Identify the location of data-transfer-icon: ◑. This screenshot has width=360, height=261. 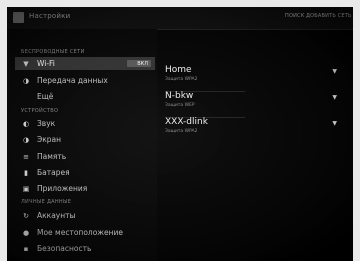
(26, 80).